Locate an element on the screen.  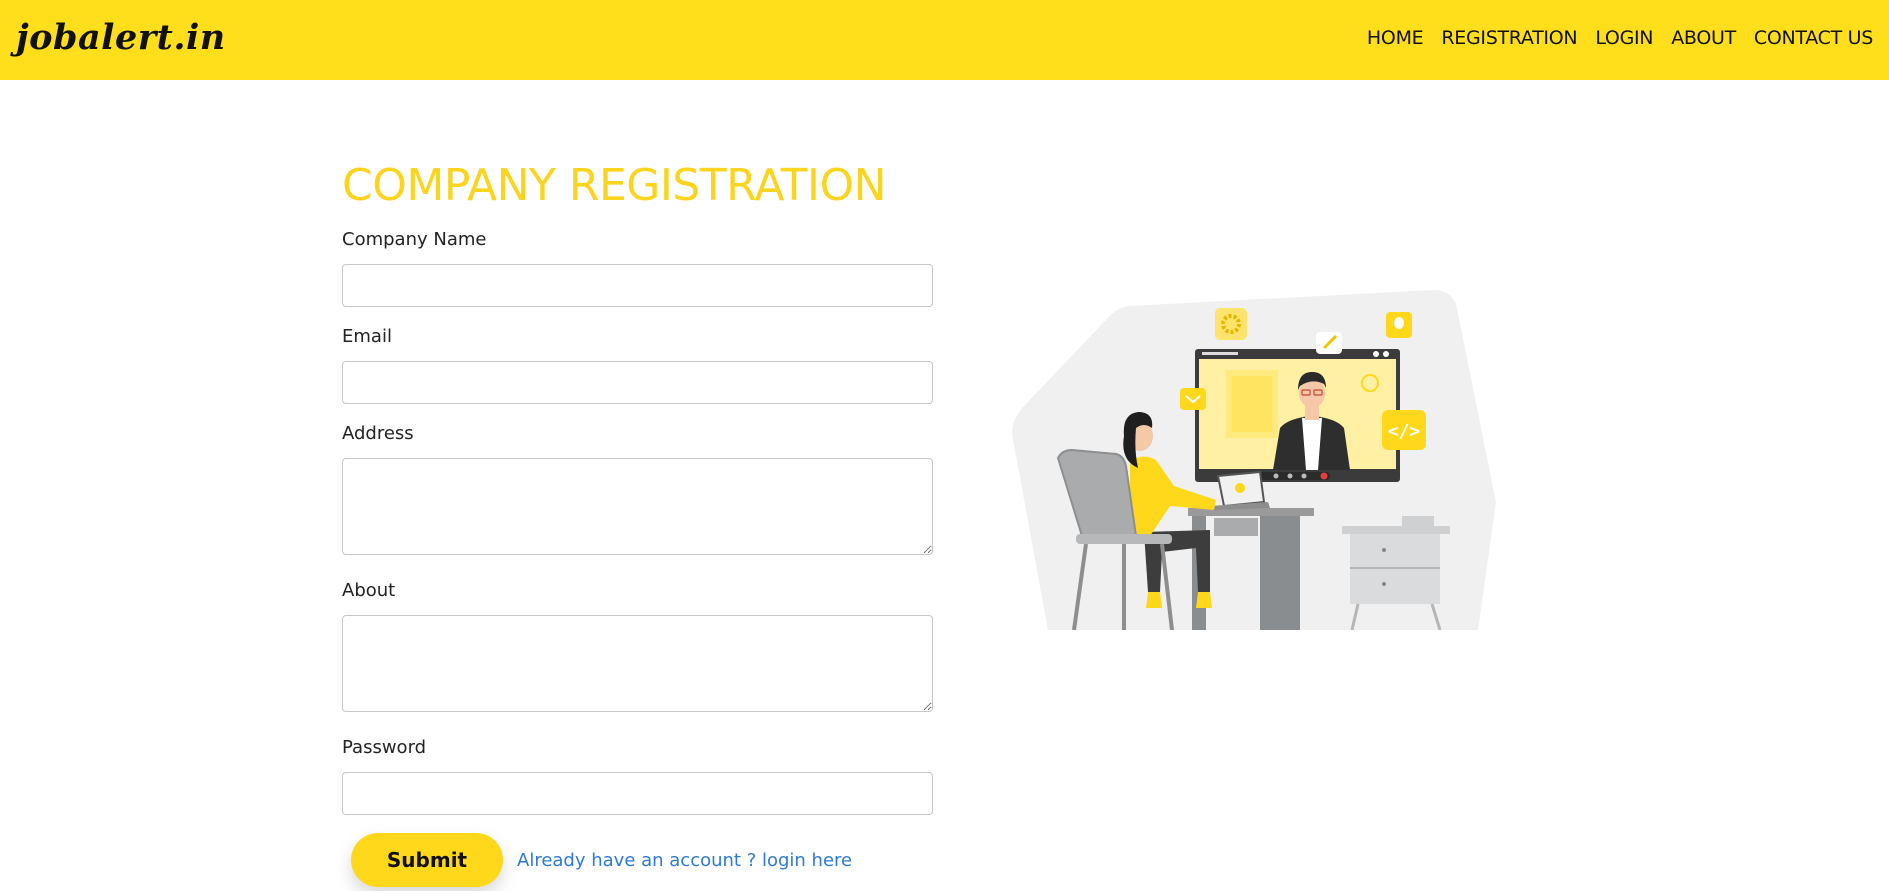
email-label: Email is located at coordinates (367, 336).